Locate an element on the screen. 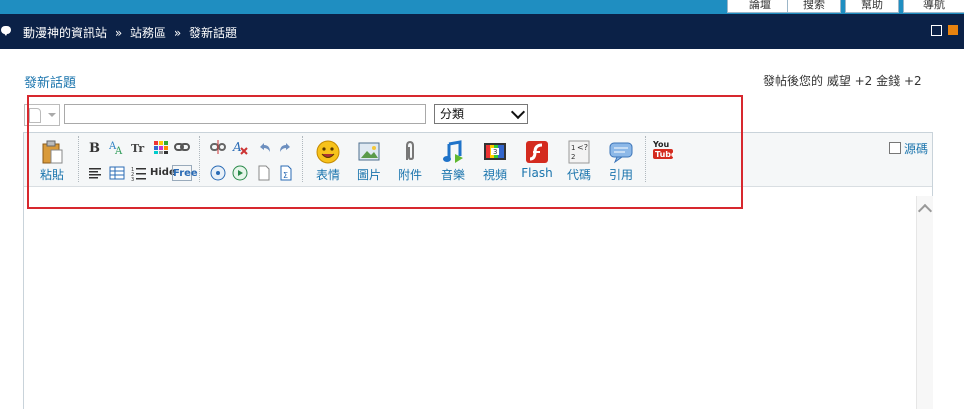 Image resolution: width=964 pixels, height=409 pixels. emoticon-button: 表情 is located at coordinates (328, 161).